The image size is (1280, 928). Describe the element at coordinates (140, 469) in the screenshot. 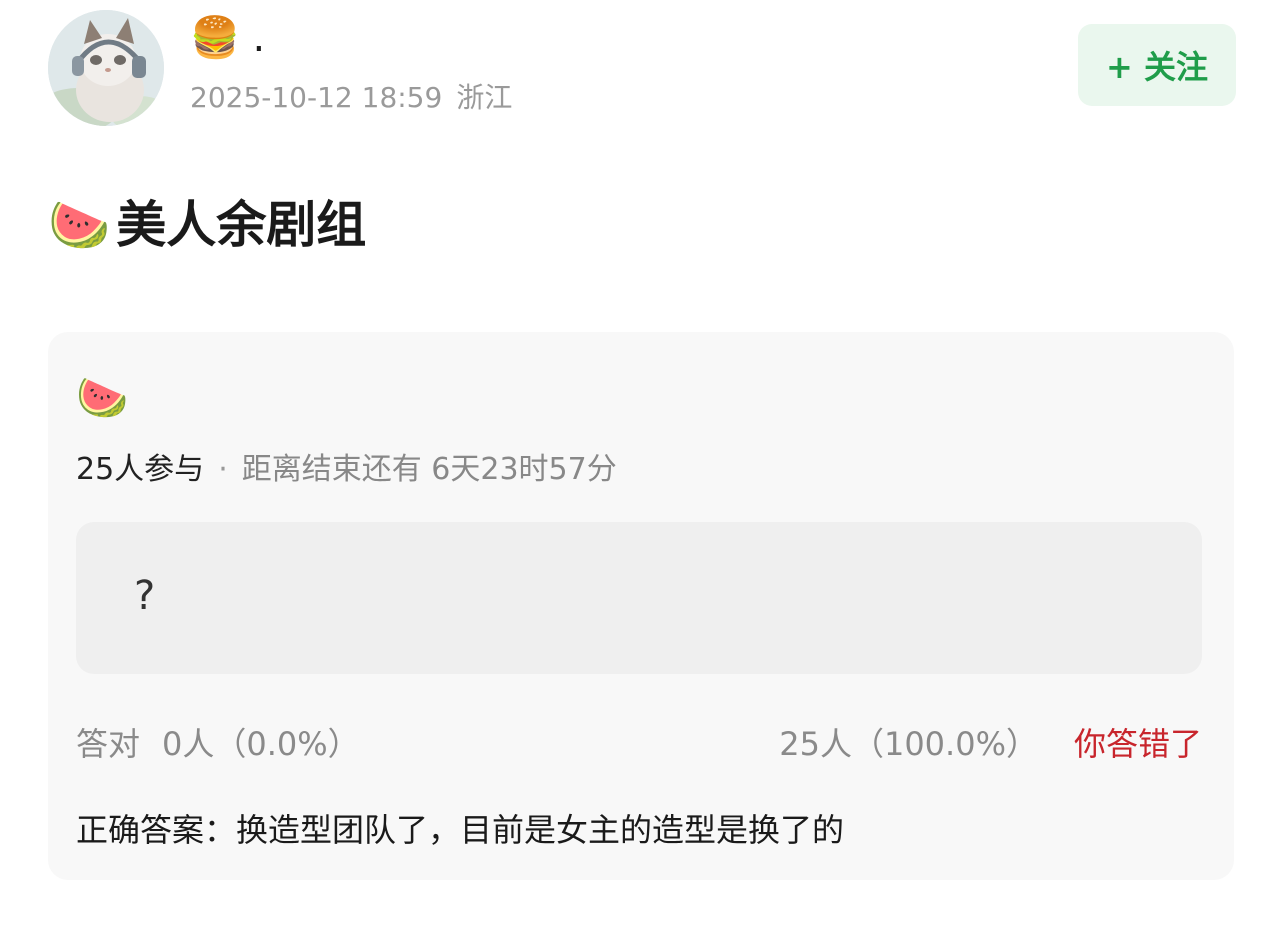

I see `poll-participants: 25人参与` at that location.